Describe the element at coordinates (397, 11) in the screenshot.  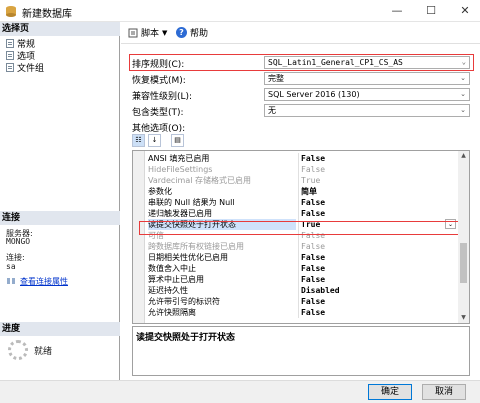
I see `minimize-button: —` at that location.